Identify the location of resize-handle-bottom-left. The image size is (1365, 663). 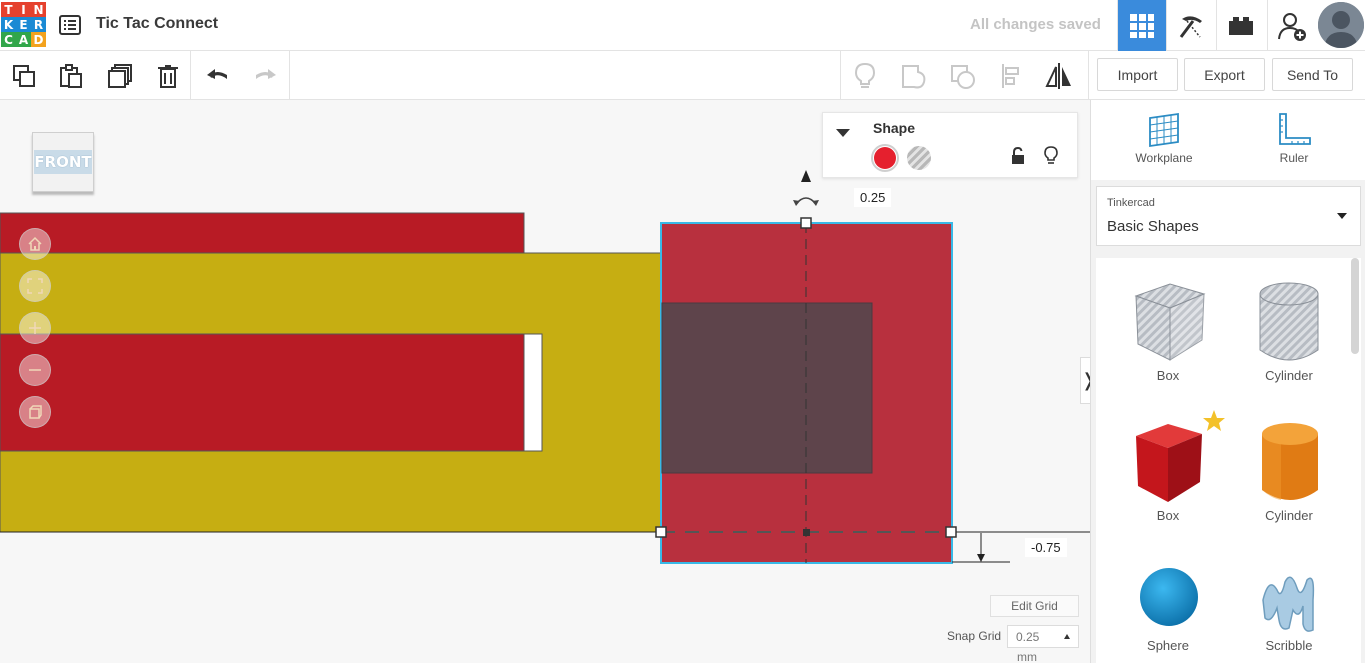
(661, 532).